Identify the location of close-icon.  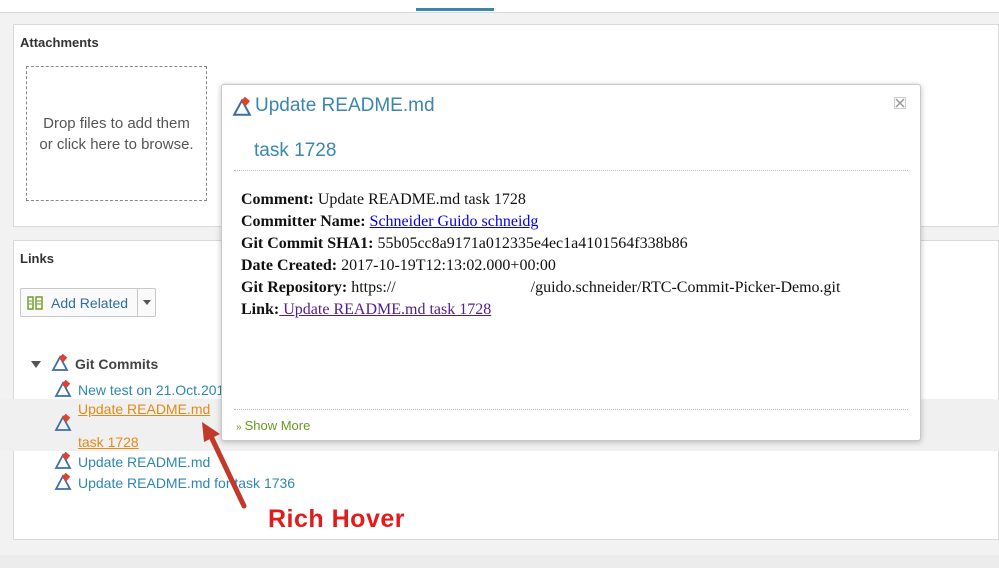
(900, 103).